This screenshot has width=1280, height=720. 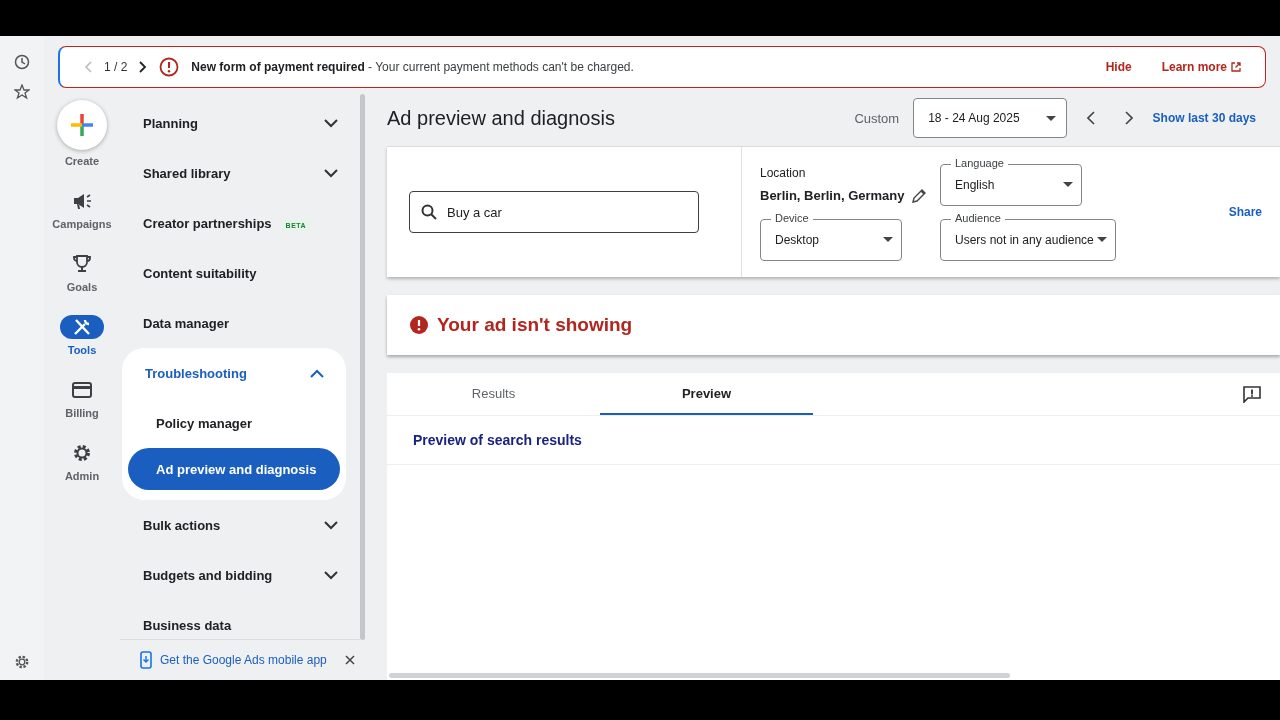 What do you see at coordinates (240, 575) in the screenshot?
I see `menu-item: Budgets and bidding` at bounding box center [240, 575].